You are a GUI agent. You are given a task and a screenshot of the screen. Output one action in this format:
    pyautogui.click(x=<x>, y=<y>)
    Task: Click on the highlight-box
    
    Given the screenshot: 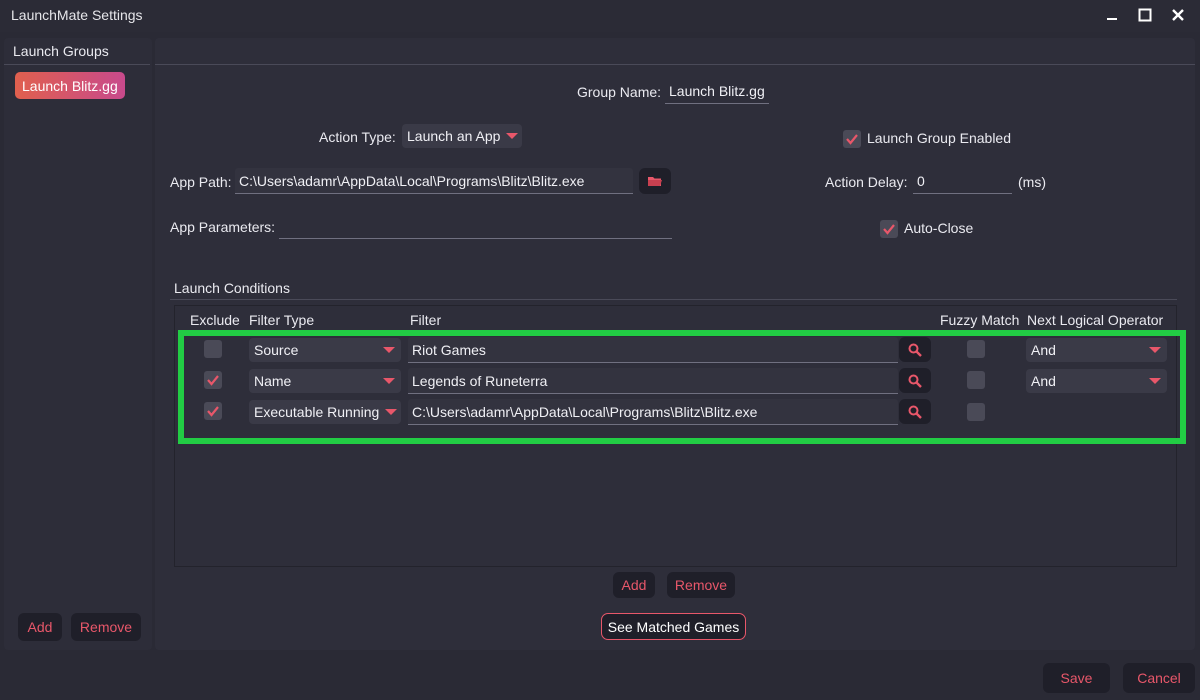 What is the action you would take?
    pyautogui.click(x=682, y=387)
    